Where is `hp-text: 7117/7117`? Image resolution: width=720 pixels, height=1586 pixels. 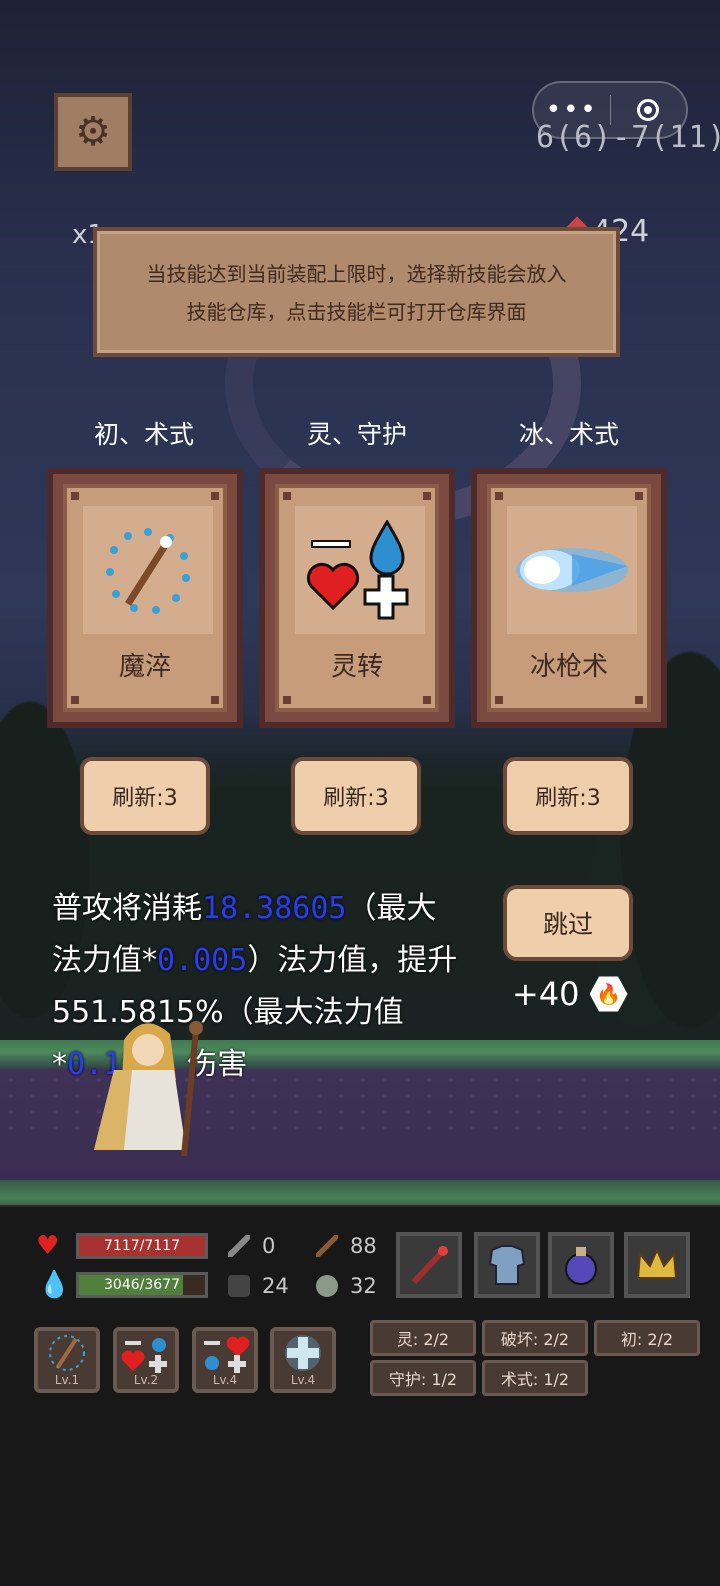 hp-text: 7117/7117 is located at coordinates (142, 1246).